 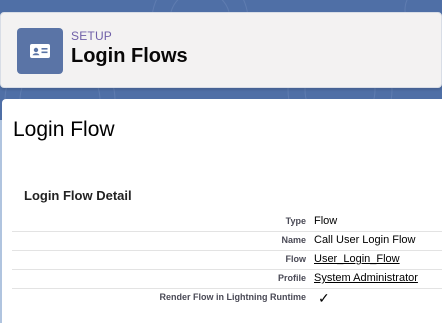 I want to click on detail-label-name: Name, so click(x=293, y=240).